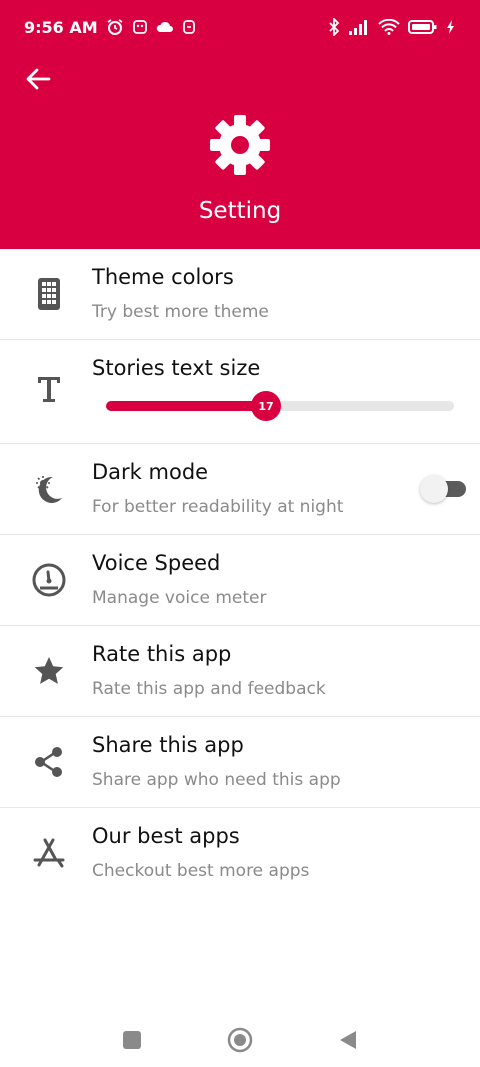 The width and height of the screenshot is (480, 1067). Describe the element at coordinates (49, 762) in the screenshot. I see `share-icon` at that location.